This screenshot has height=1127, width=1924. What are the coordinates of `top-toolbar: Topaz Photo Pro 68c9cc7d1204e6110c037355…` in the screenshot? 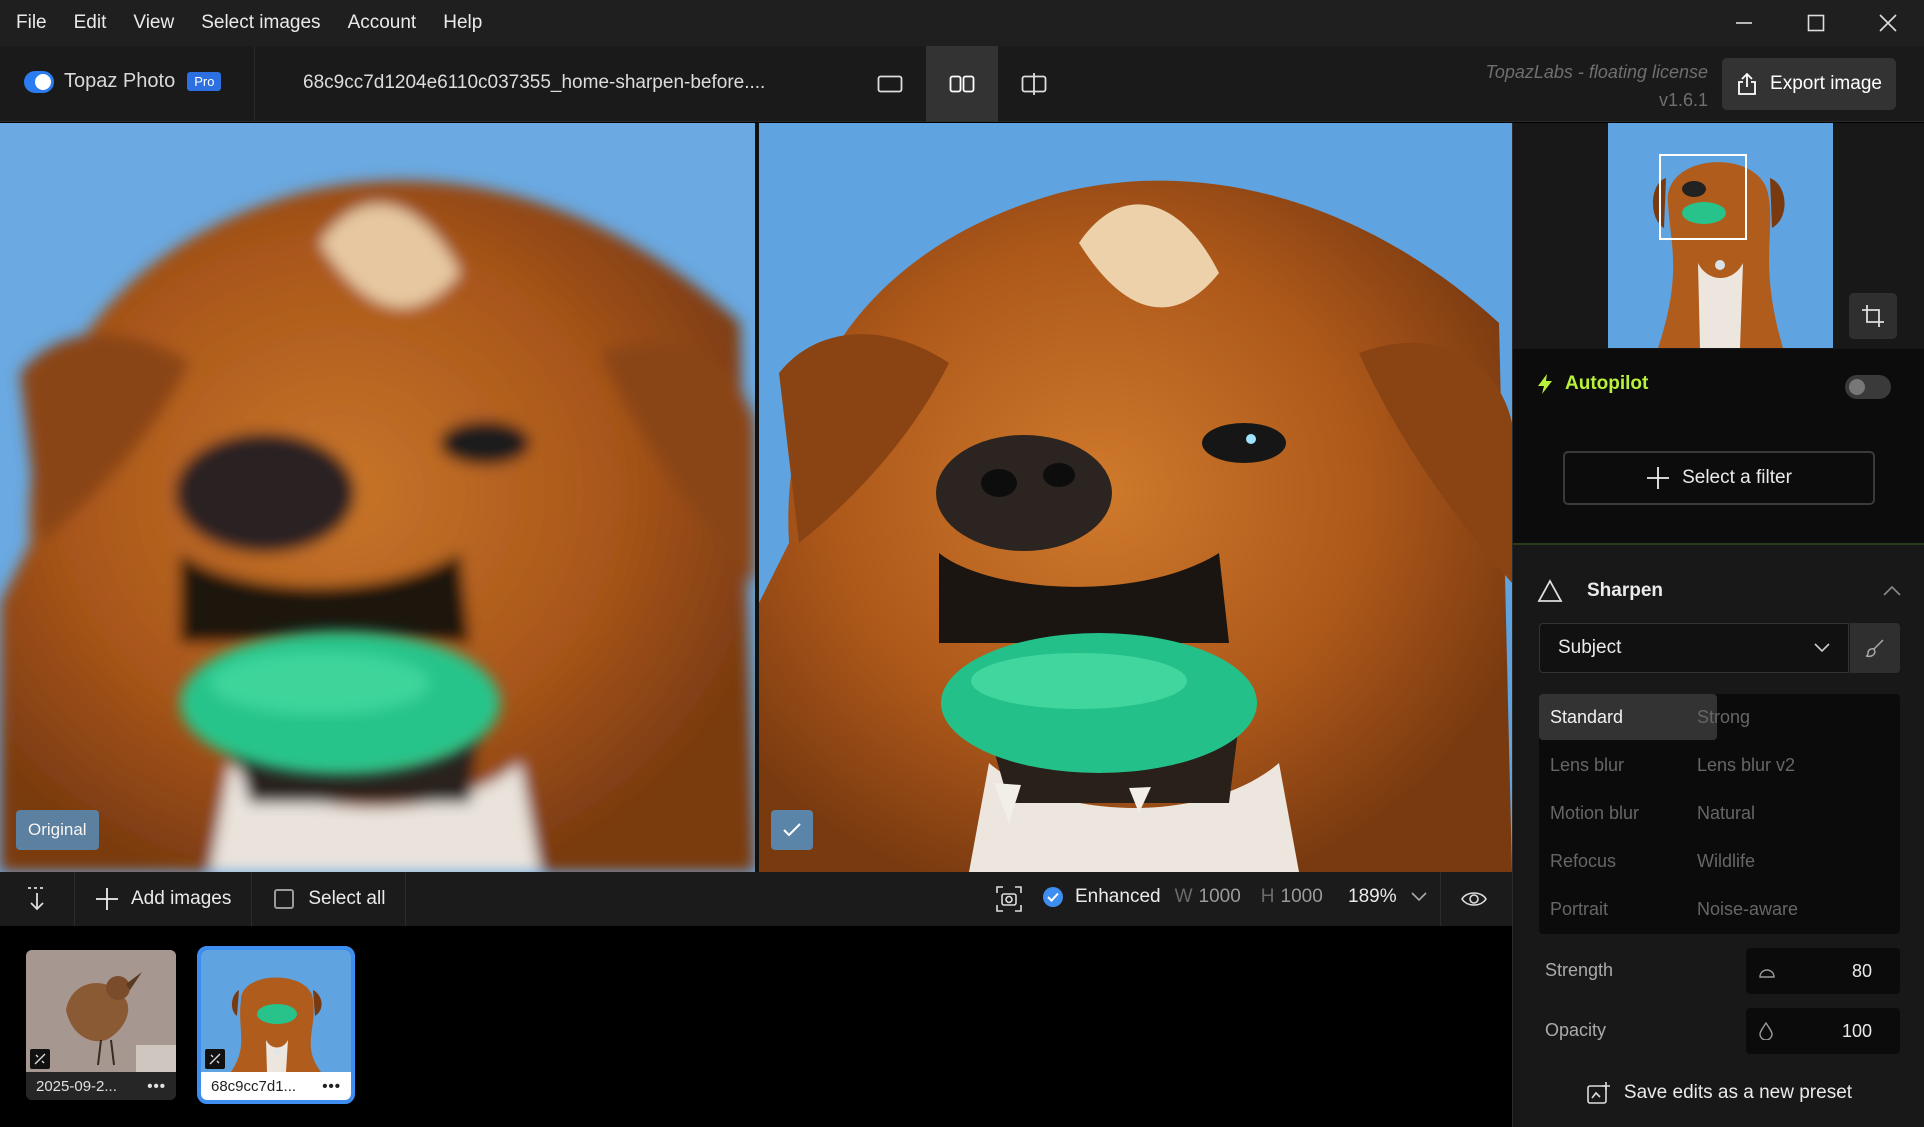 It's located at (962, 84).